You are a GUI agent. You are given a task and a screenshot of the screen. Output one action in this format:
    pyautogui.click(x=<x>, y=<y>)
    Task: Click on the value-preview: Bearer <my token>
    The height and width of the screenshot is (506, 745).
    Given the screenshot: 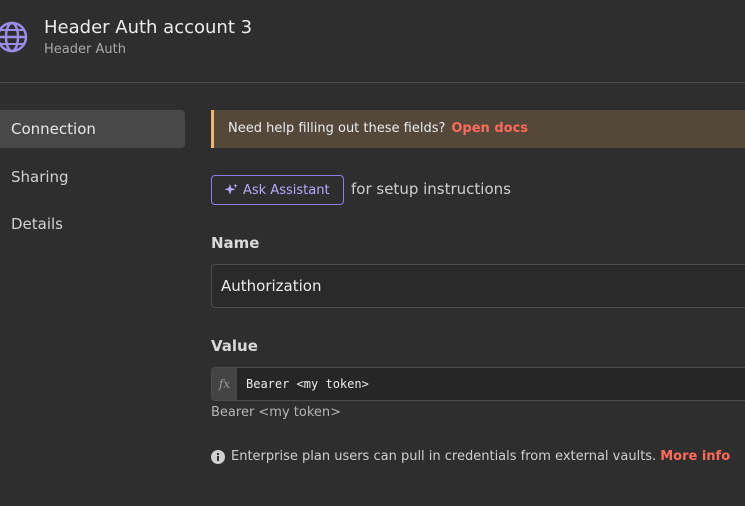 What is the action you would take?
    pyautogui.click(x=276, y=412)
    